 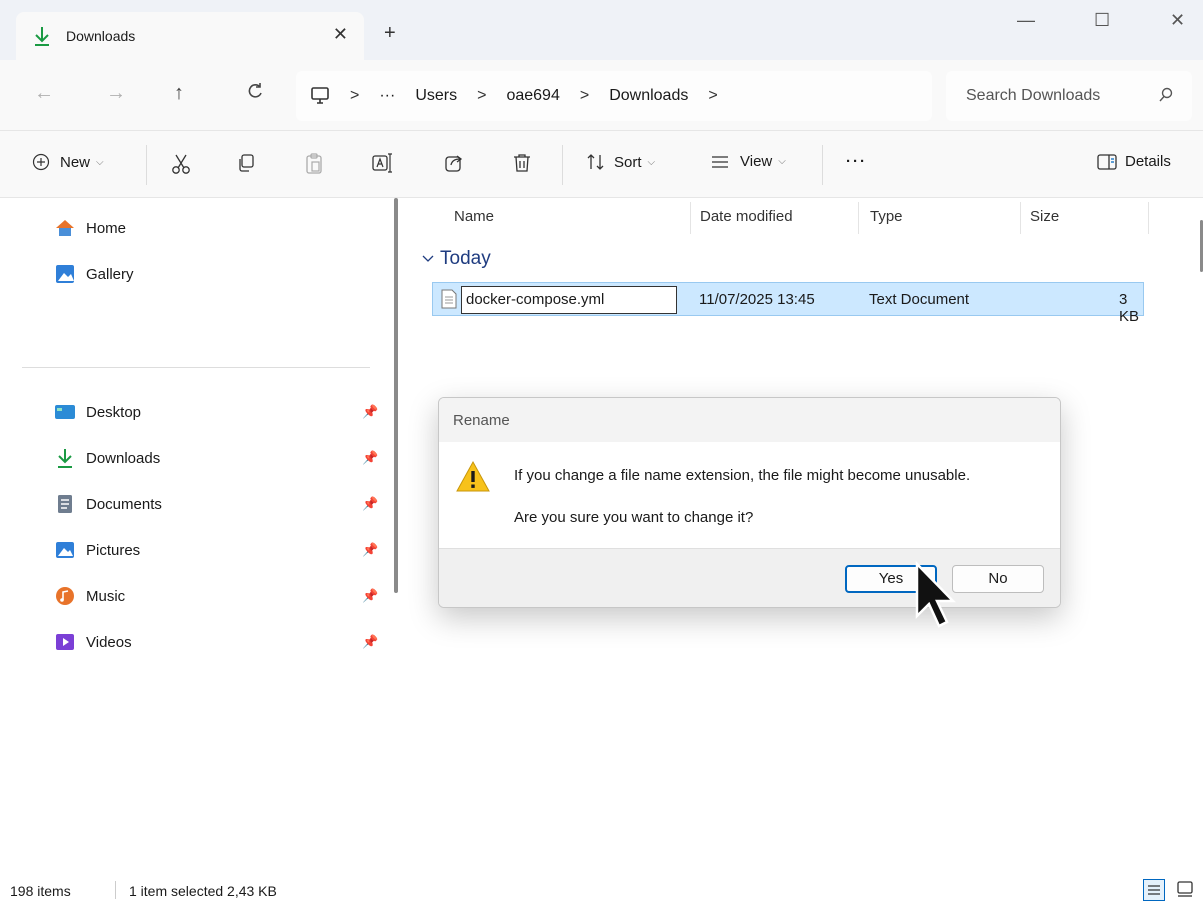 What do you see at coordinates (65, 642) in the screenshot?
I see `videos-icon` at bounding box center [65, 642].